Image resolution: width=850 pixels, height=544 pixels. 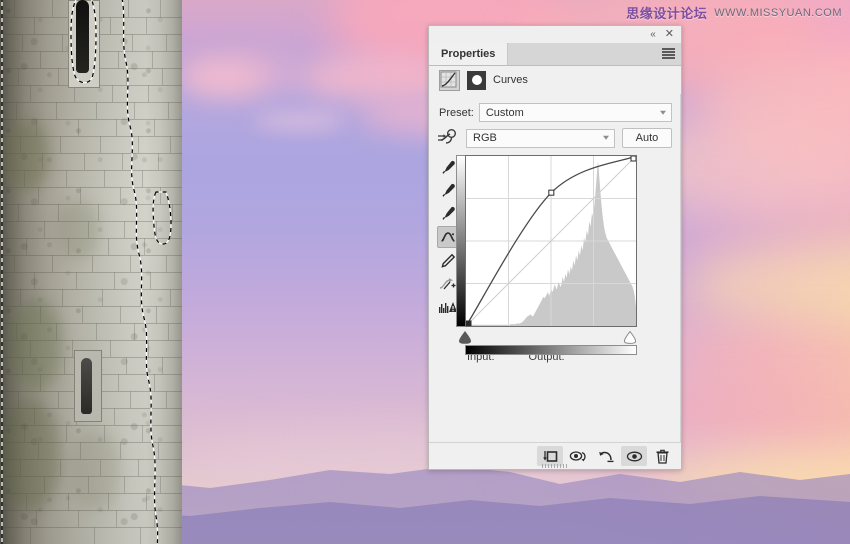 I want to click on tab-bar-filler, so click(x=594, y=54).